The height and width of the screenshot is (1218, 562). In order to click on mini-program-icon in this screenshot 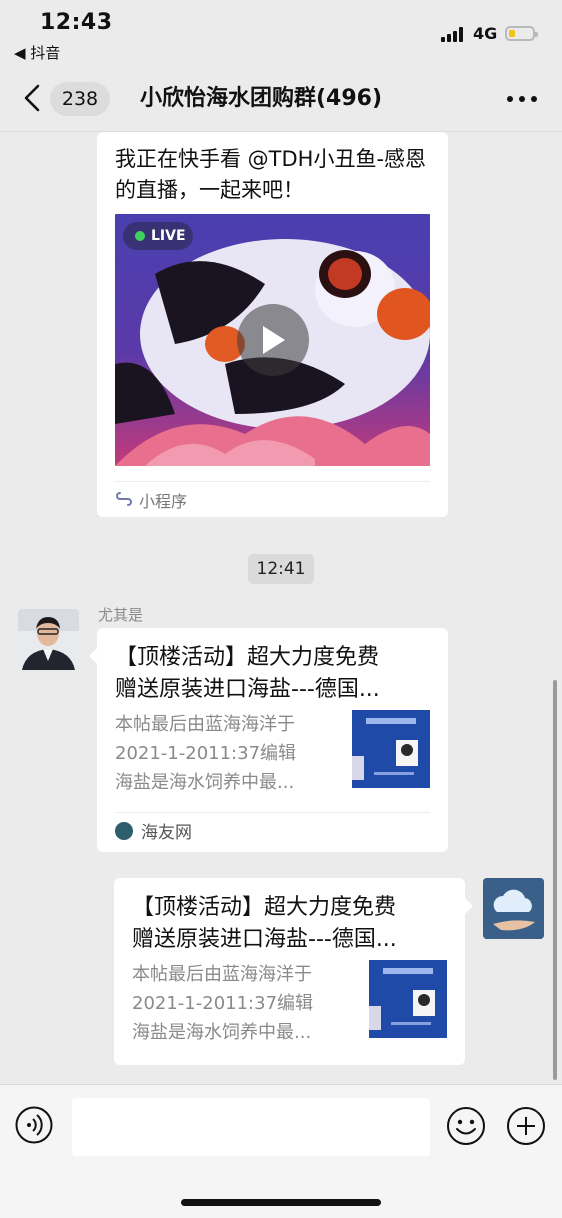, I will do `click(124, 499)`.